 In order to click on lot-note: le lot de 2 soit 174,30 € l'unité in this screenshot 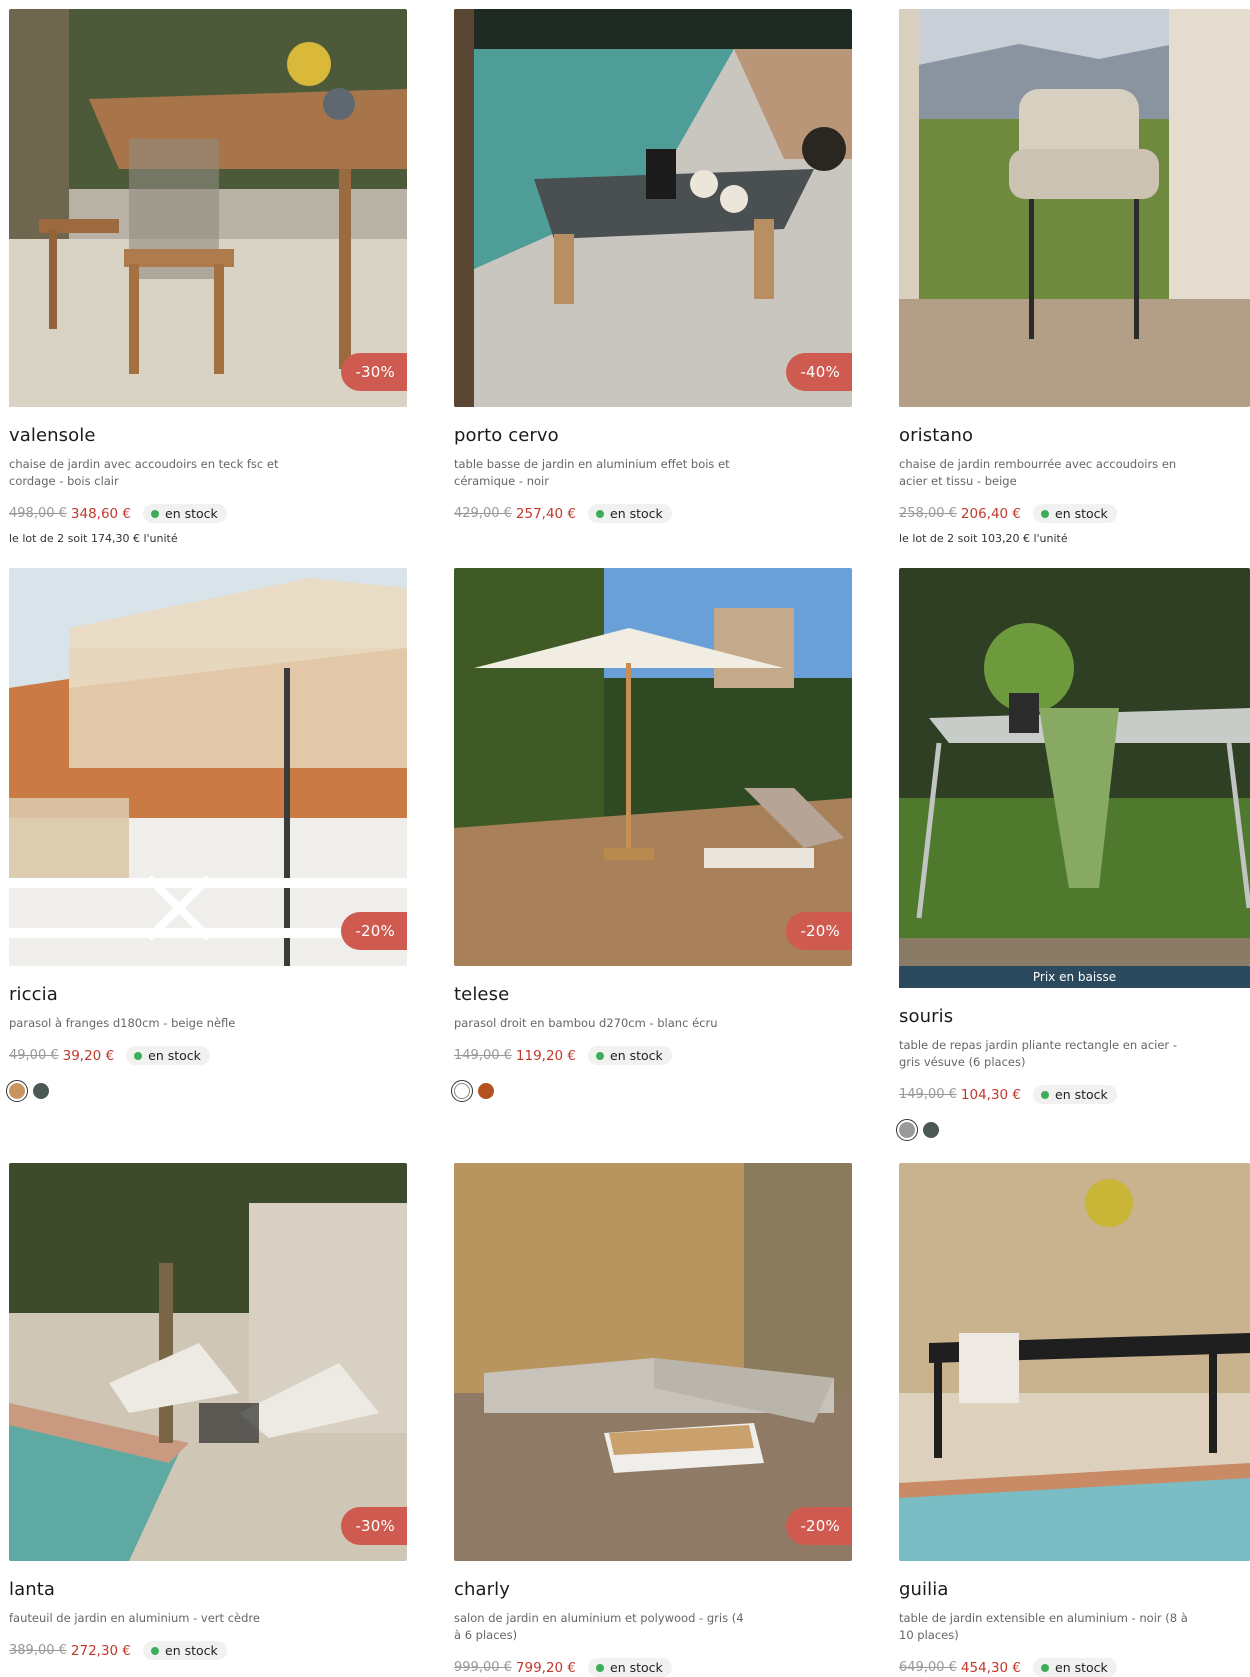, I will do `click(93, 538)`.